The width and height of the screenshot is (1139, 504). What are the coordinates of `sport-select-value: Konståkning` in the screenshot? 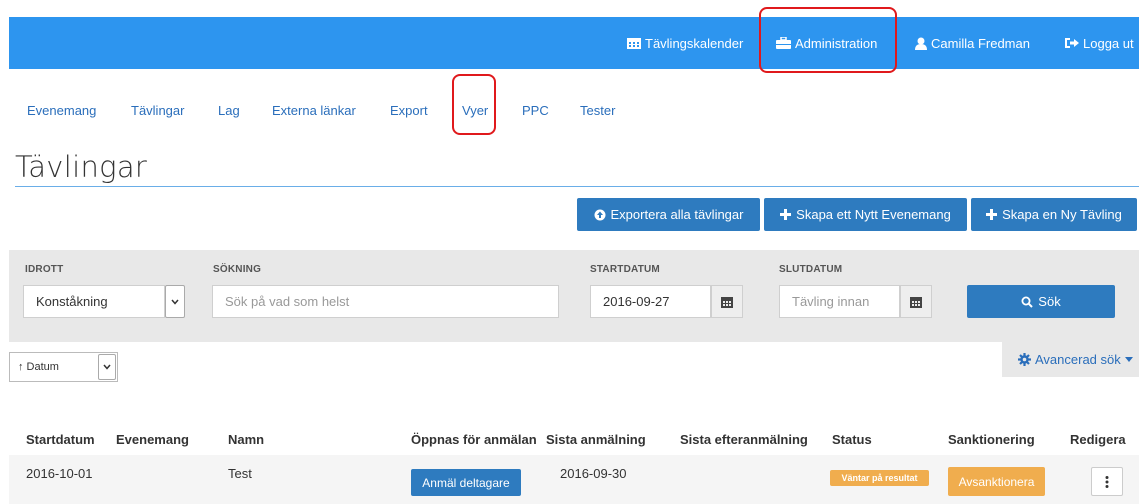 It's located at (72, 301).